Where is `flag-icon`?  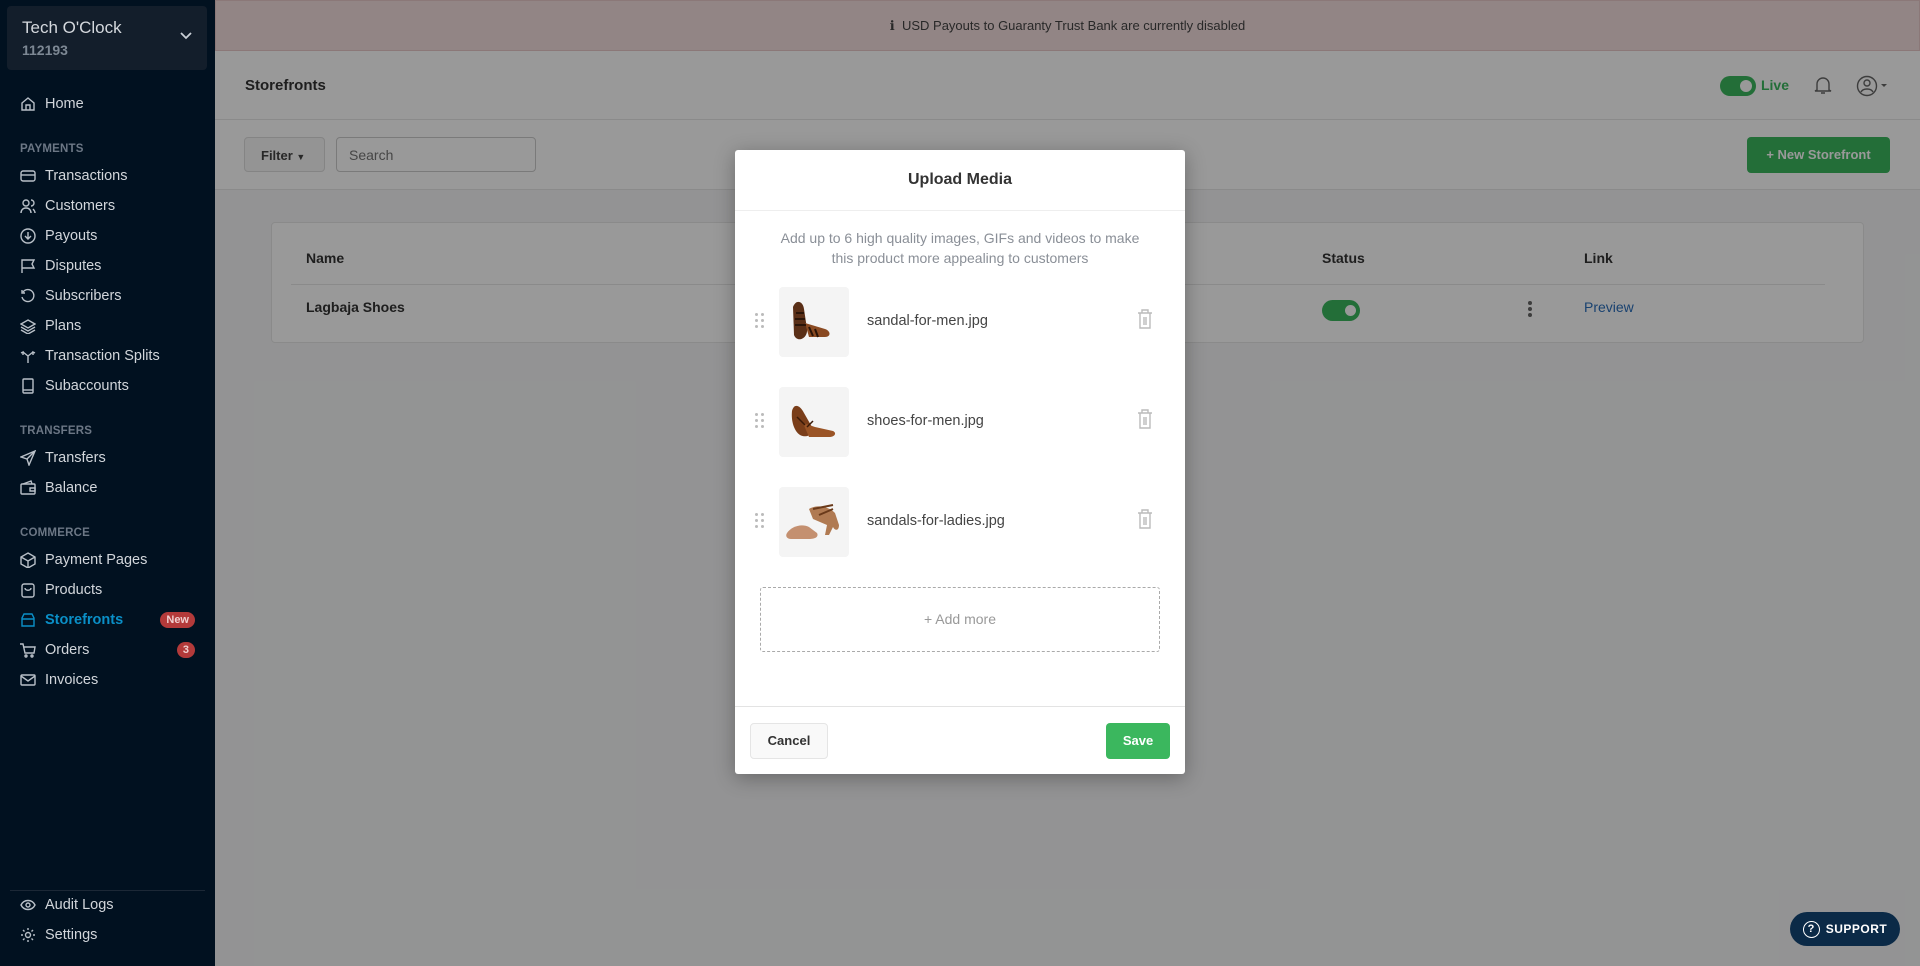 flag-icon is located at coordinates (28, 266).